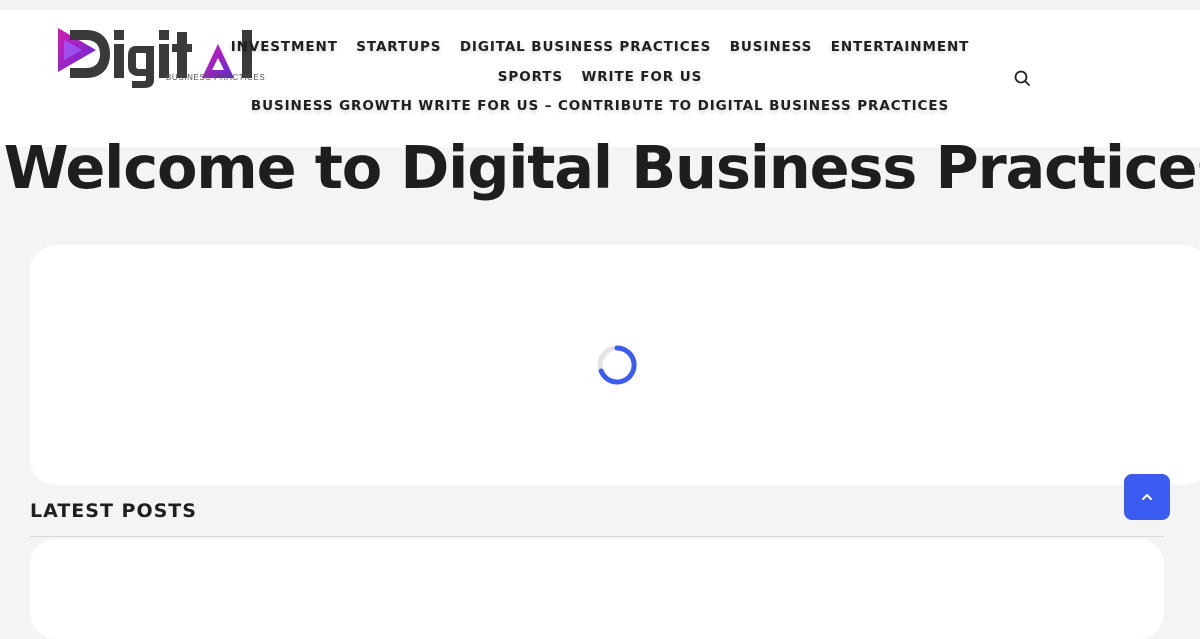 The image size is (1200, 639). I want to click on latest-posts-heading: LATEST POSTS, so click(113, 511).